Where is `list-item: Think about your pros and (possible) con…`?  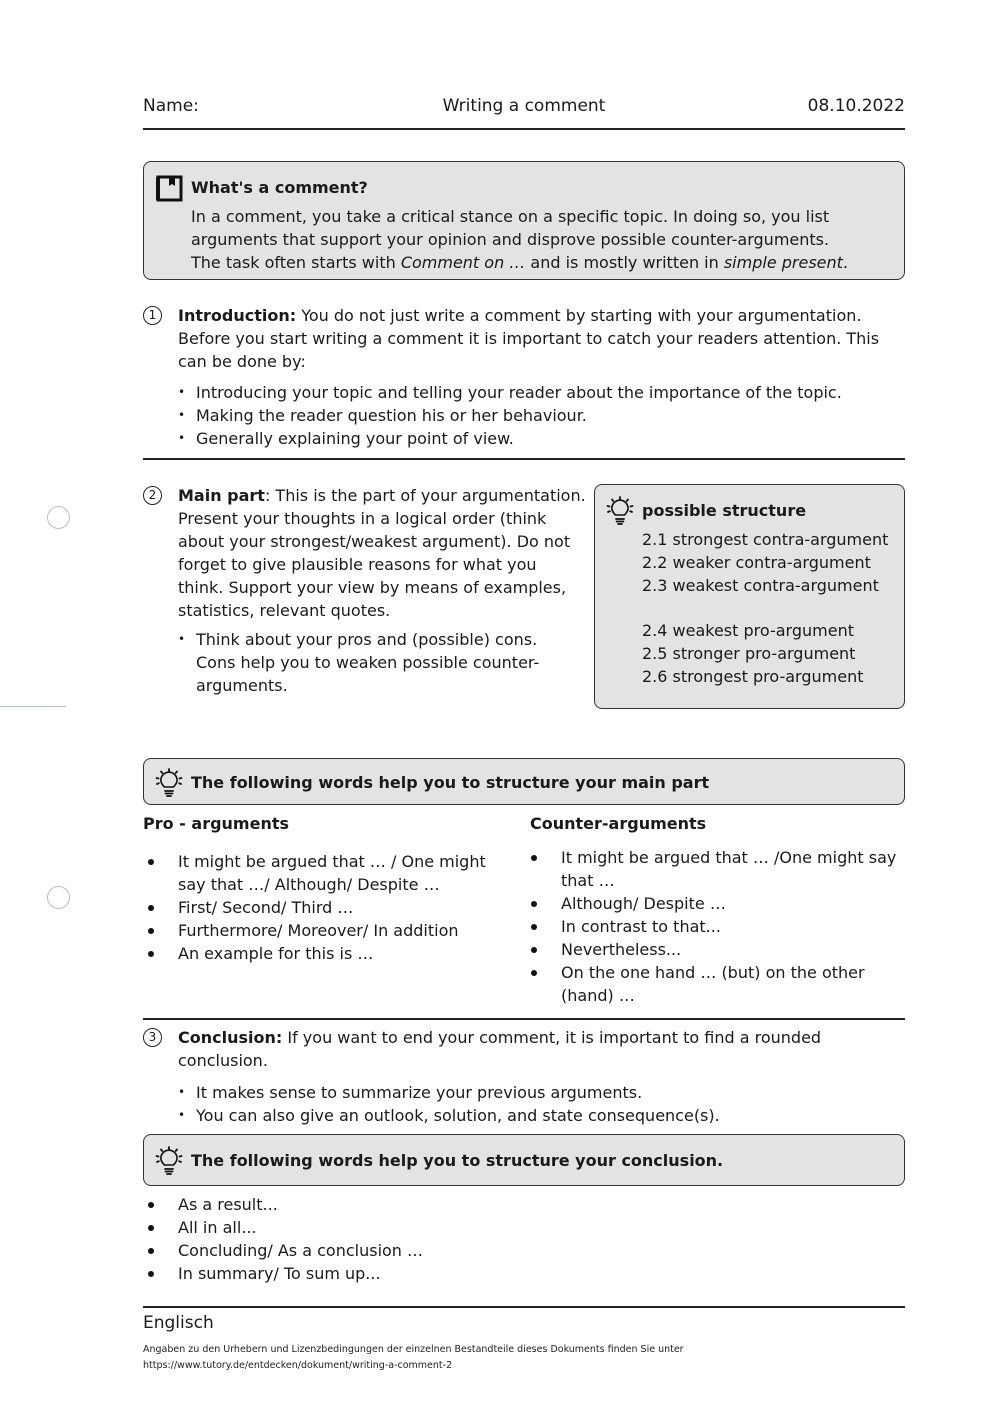
list-item: Think about your pros and (possible) con… is located at coordinates (368, 662).